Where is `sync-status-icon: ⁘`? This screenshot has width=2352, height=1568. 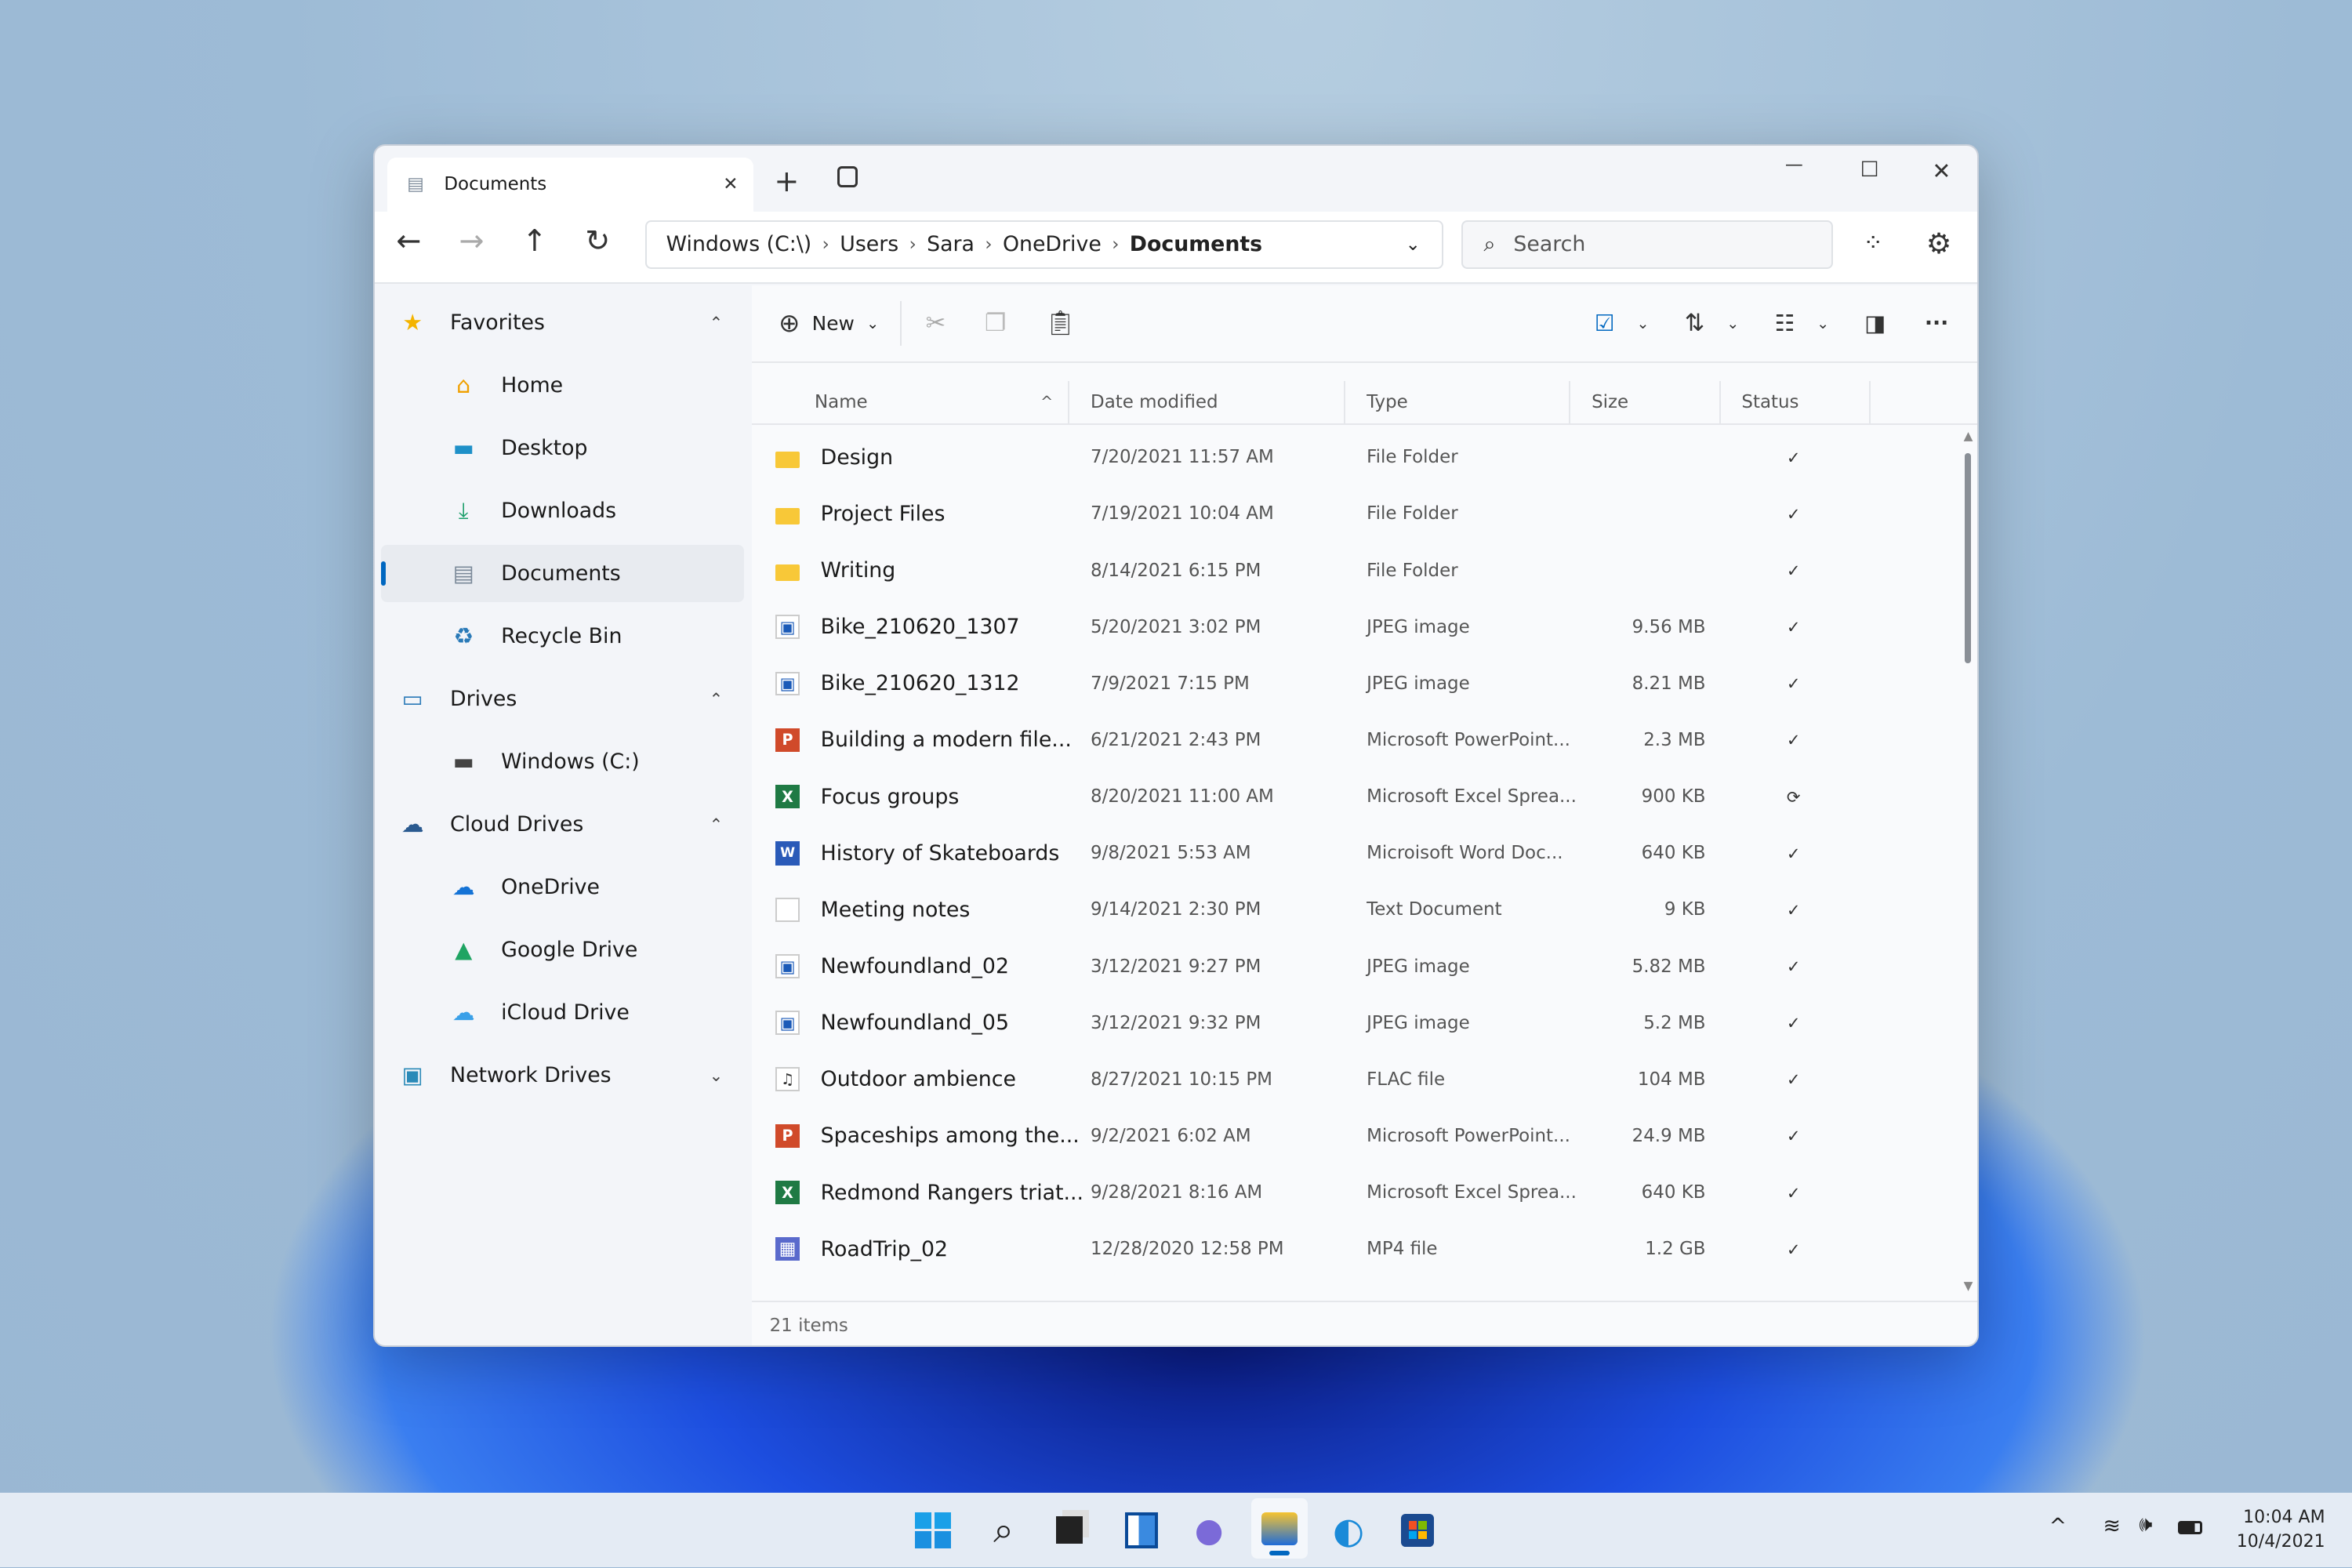
sync-status-icon: ⁘ is located at coordinates (1873, 243).